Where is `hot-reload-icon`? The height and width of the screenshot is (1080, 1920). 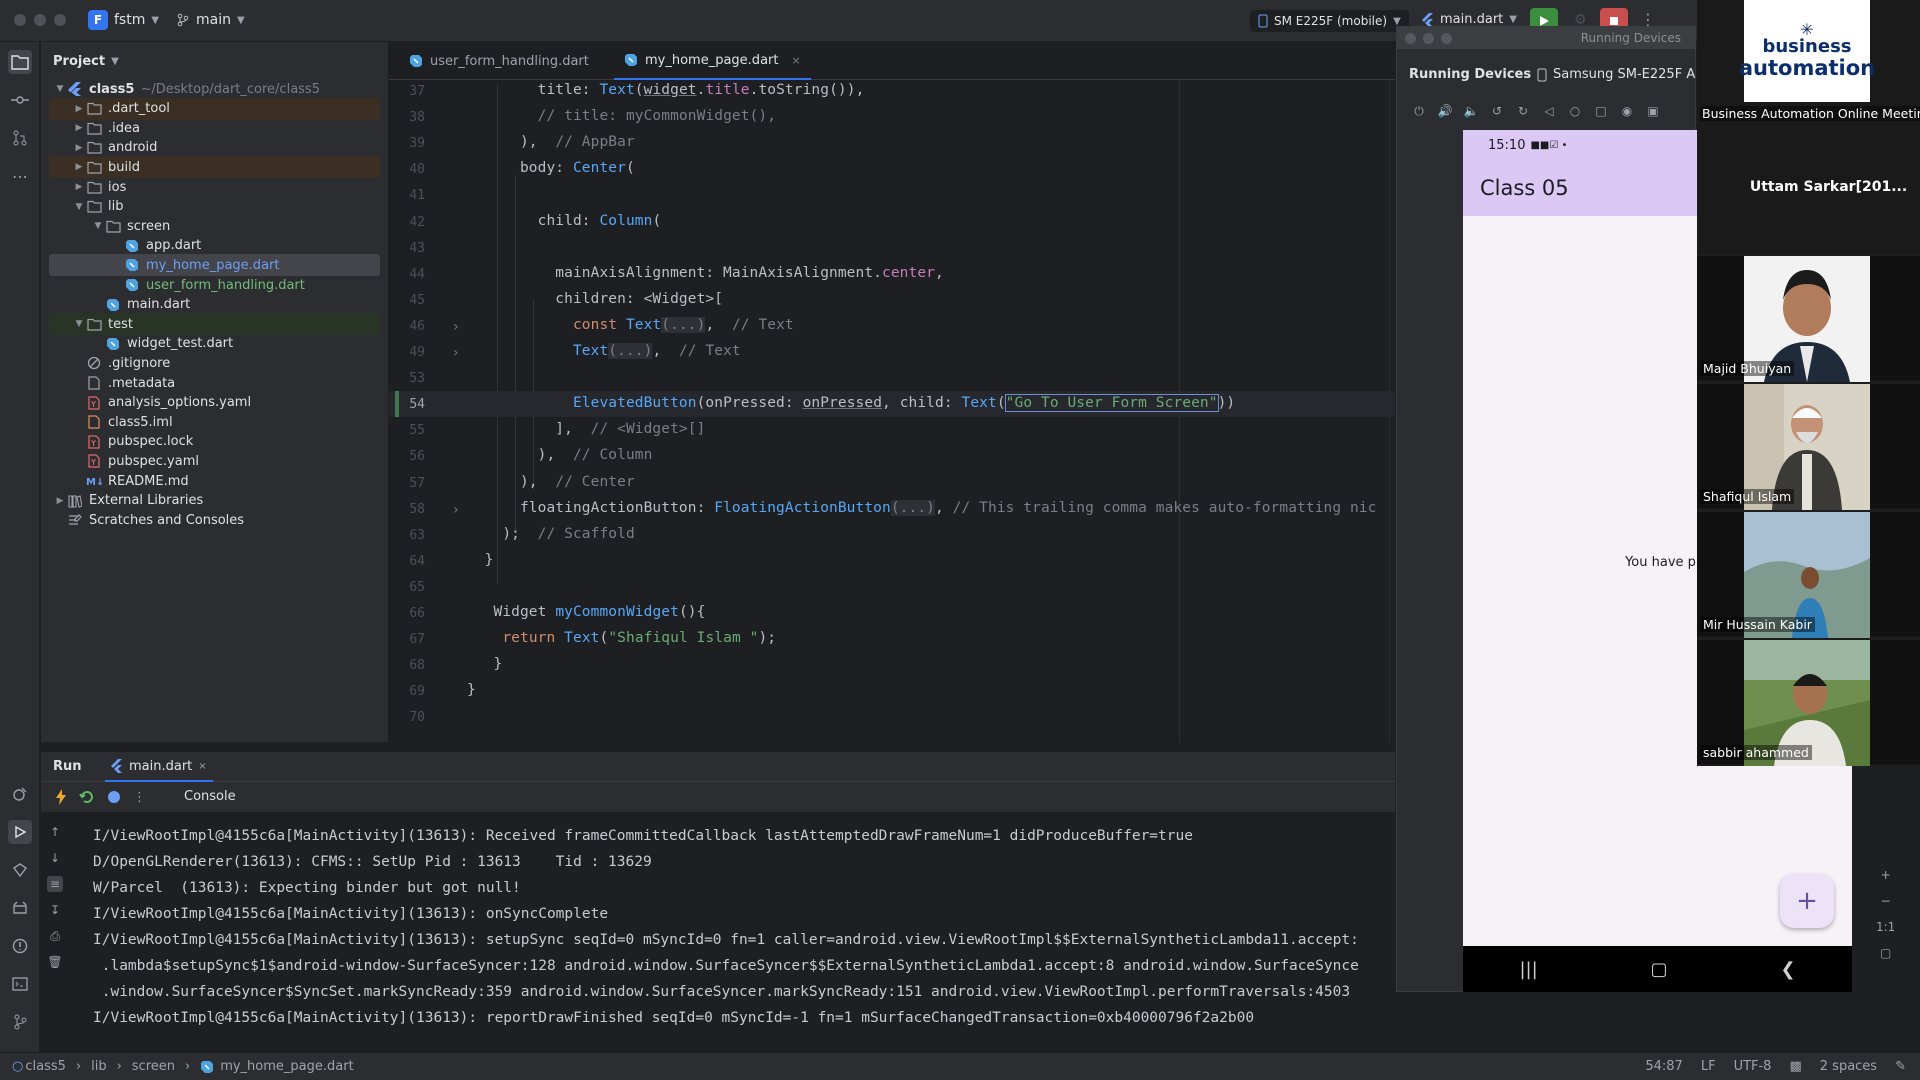
hot-reload-icon is located at coordinates (61, 797).